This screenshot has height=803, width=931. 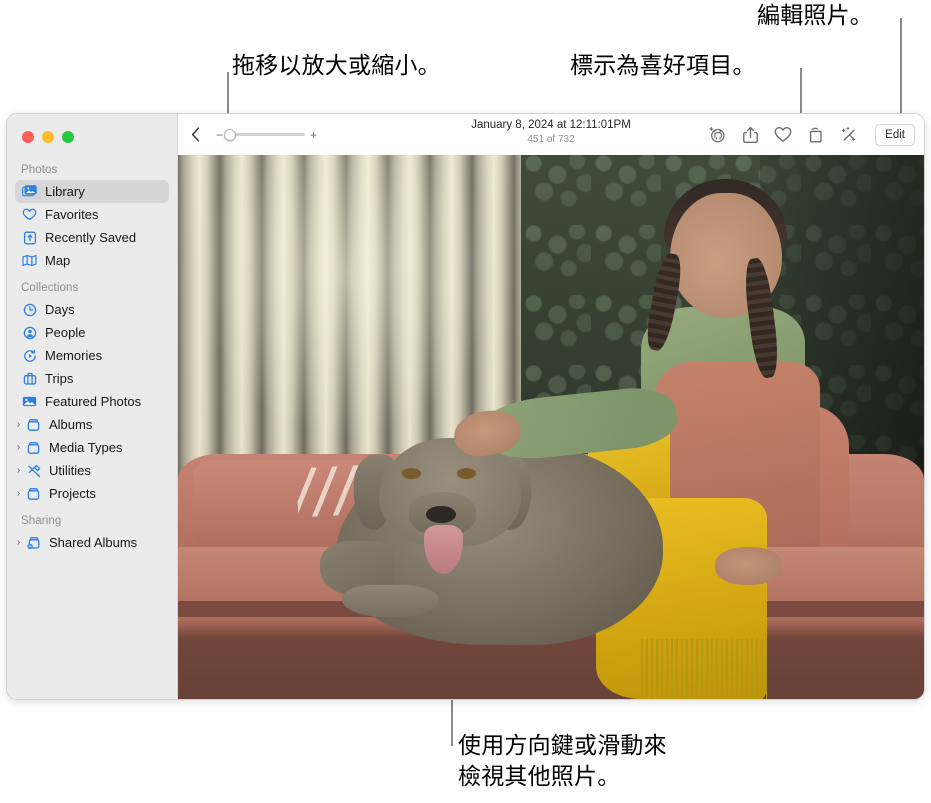 I want to click on zoom-in-label: +, so click(x=313, y=135).